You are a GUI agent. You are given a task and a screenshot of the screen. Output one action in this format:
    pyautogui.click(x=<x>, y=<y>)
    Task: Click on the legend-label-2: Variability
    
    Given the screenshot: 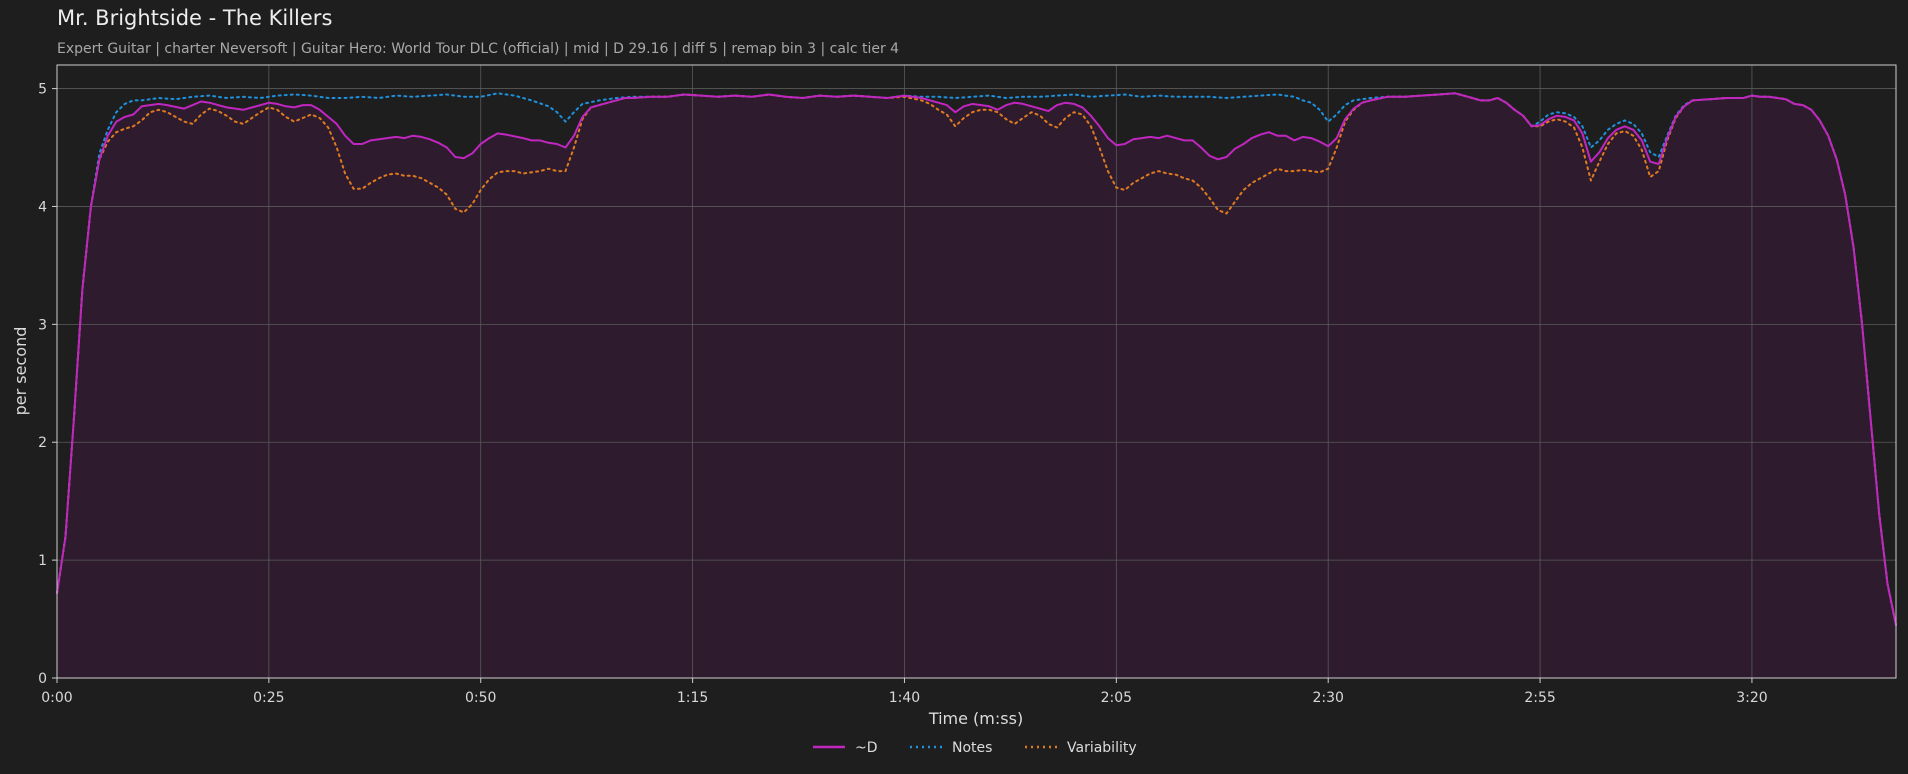 What is the action you would take?
    pyautogui.click(x=1102, y=748)
    